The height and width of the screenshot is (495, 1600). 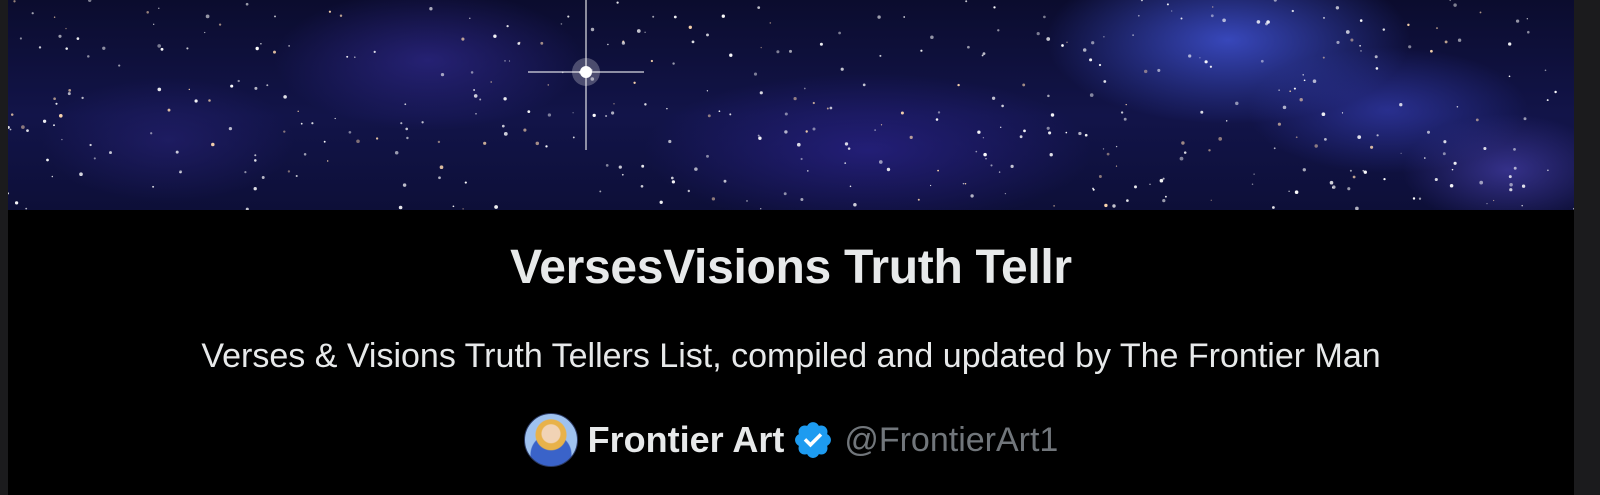 What do you see at coordinates (951, 440) in the screenshot?
I see `owner-handle: @FrontierArt1` at bounding box center [951, 440].